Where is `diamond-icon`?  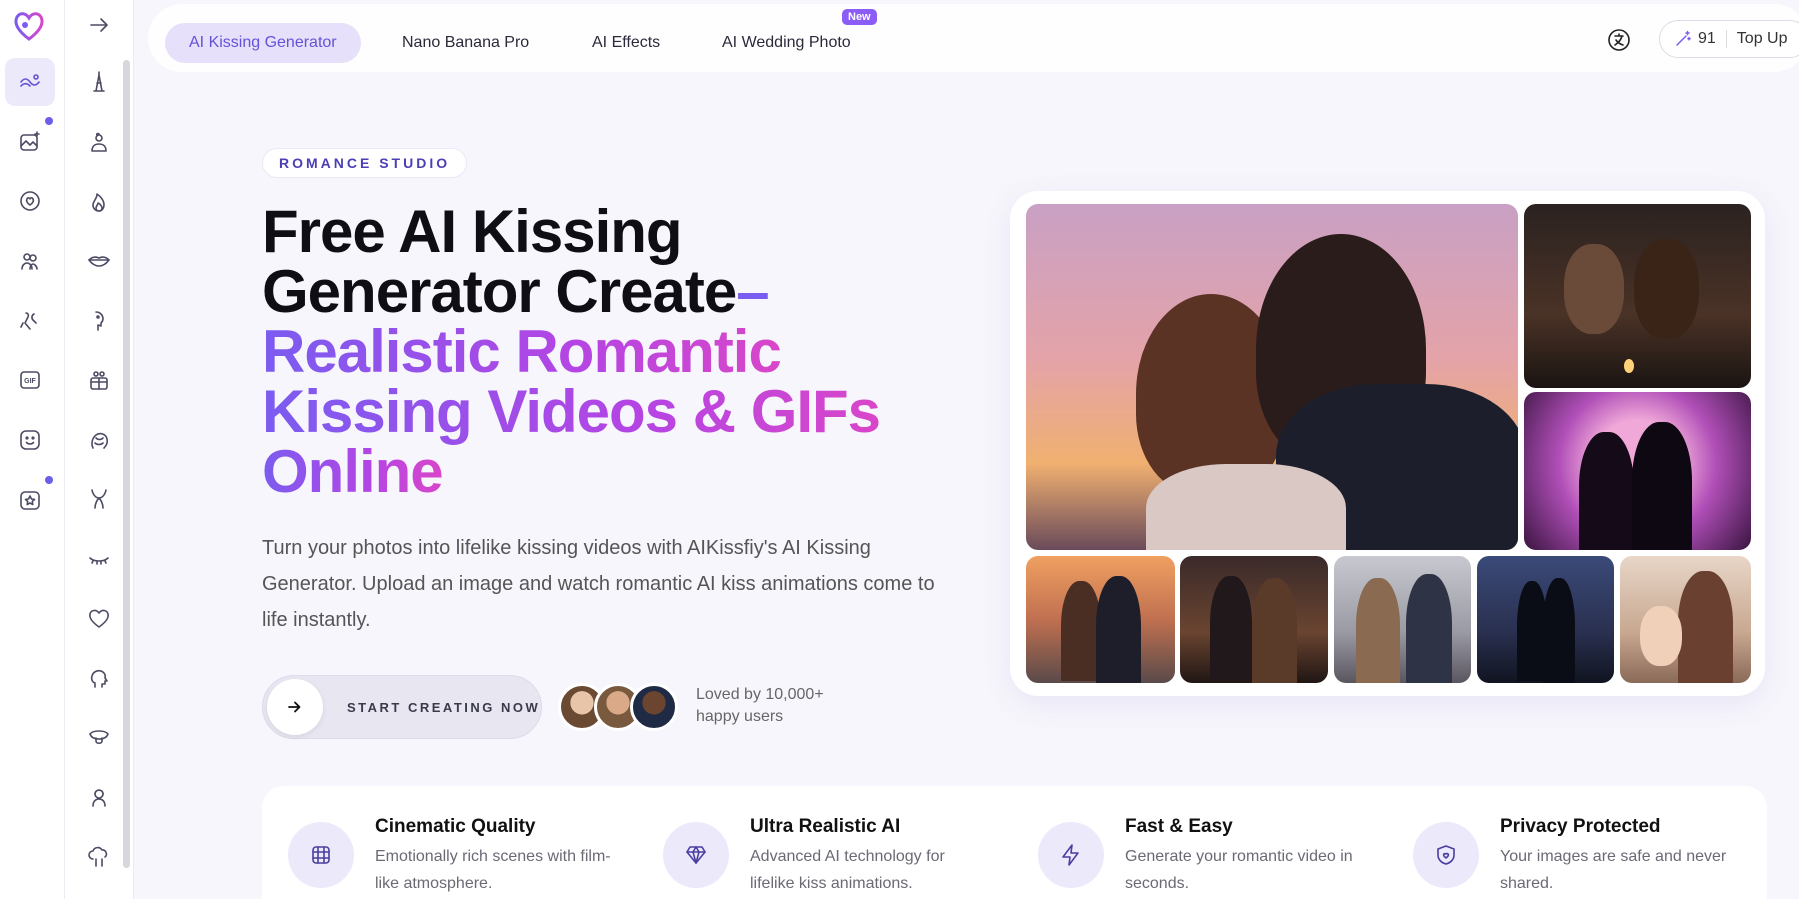 diamond-icon is located at coordinates (696, 855).